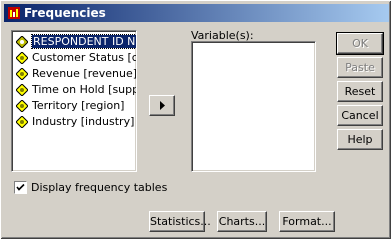 This screenshot has width=392, height=240. What do you see at coordinates (84, 89) in the screenshot?
I see `list-item-label: Time on Hold [support]` at bounding box center [84, 89].